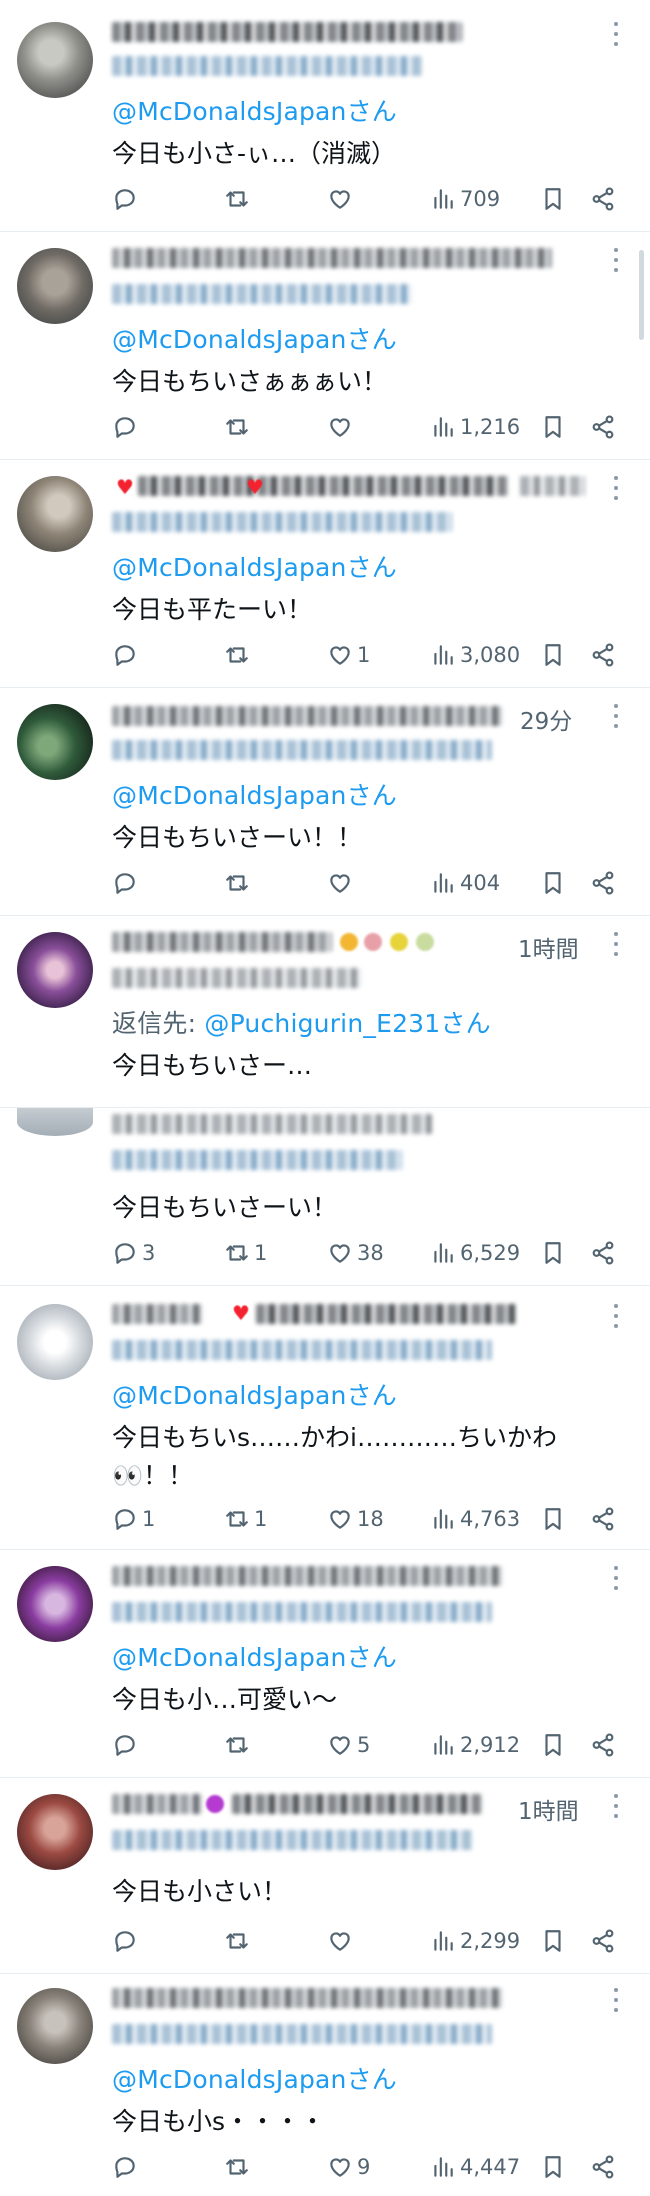  I want to click on views-button: 404, so click(465, 883).